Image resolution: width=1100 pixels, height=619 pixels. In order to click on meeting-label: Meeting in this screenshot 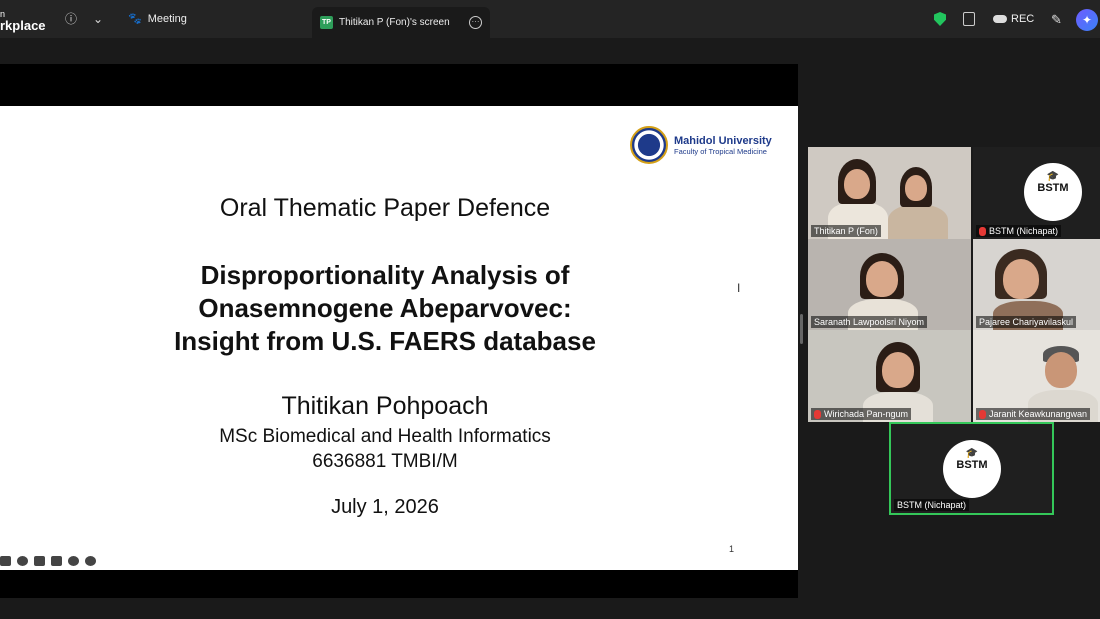, I will do `click(167, 18)`.